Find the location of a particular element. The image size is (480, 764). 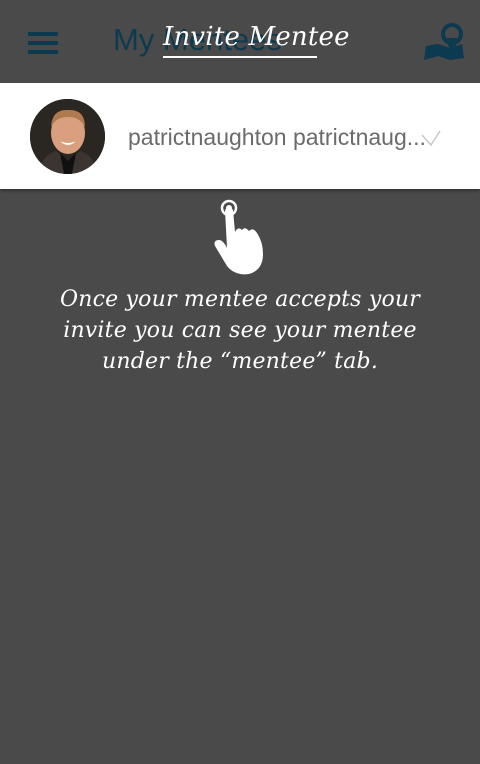

coachmark-title: Invite Mentee is located at coordinates (256, 40).